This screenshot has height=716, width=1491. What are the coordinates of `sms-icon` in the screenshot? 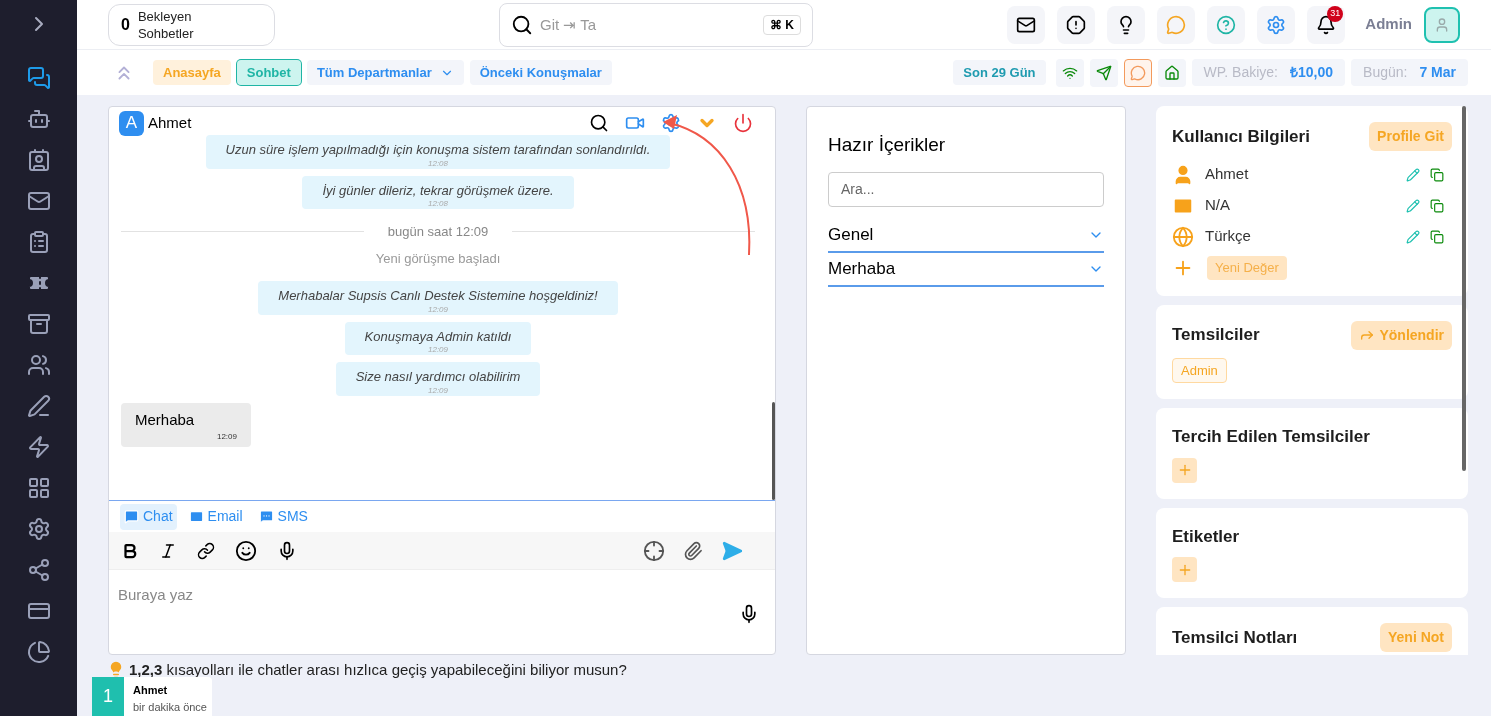 It's located at (266, 516).